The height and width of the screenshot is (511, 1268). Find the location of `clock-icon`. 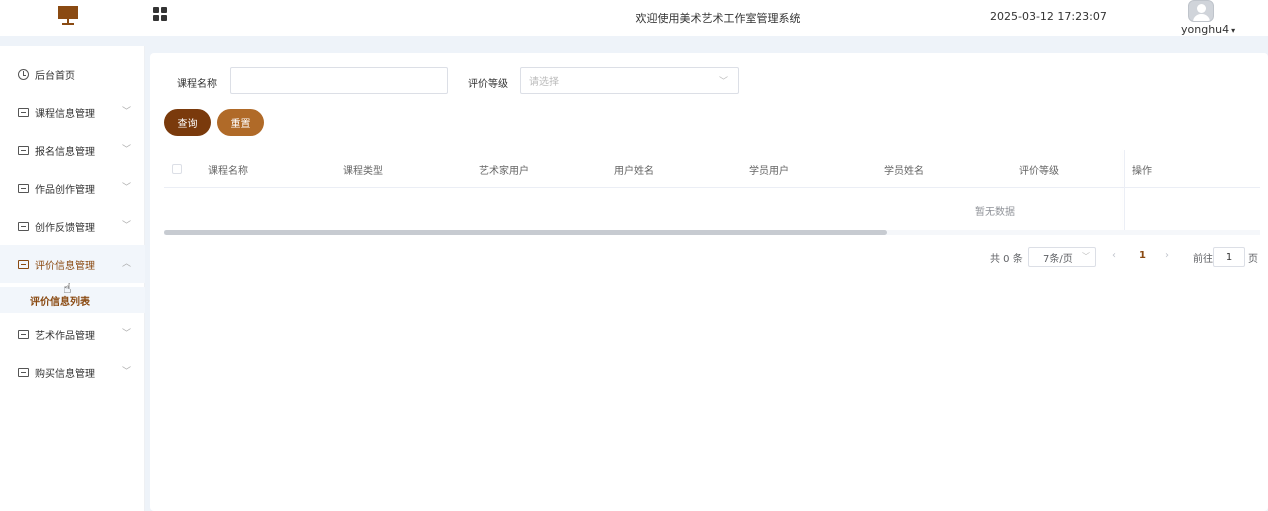

clock-icon is located at coordinates (23, 74).